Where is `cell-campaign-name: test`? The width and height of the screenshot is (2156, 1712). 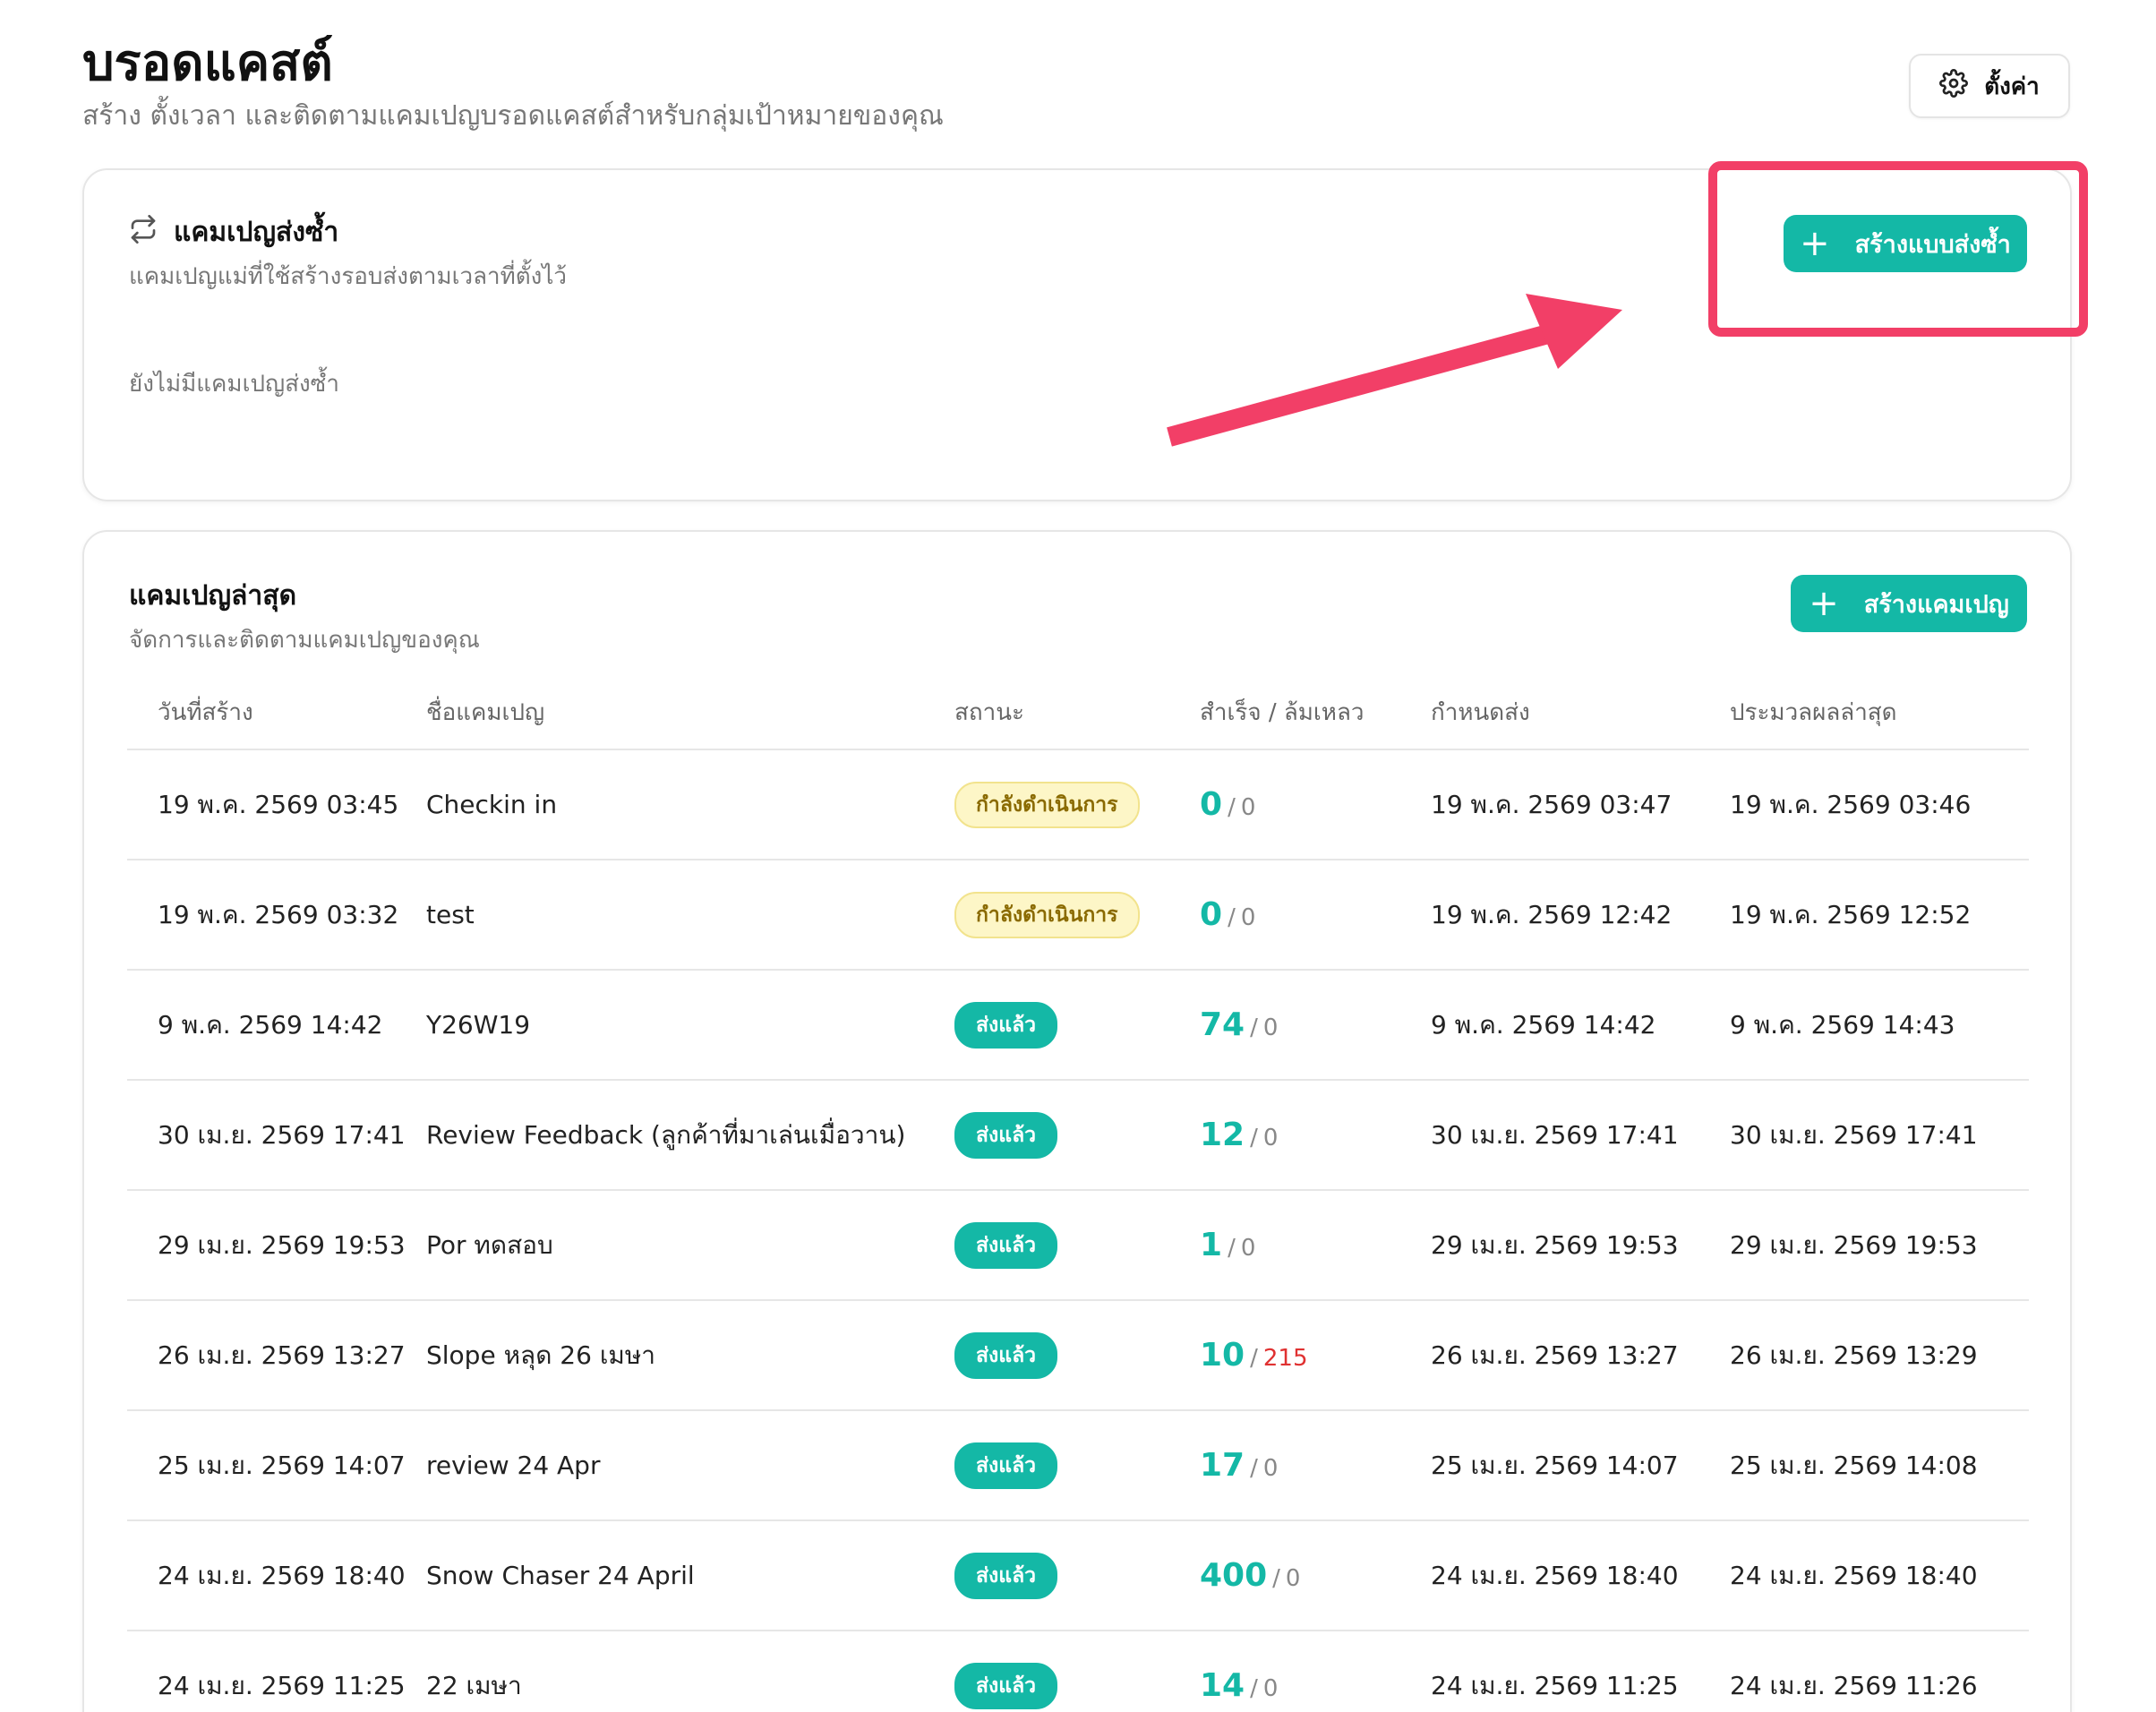 cell-campaign-name: test is located at coordinates (690, 914).